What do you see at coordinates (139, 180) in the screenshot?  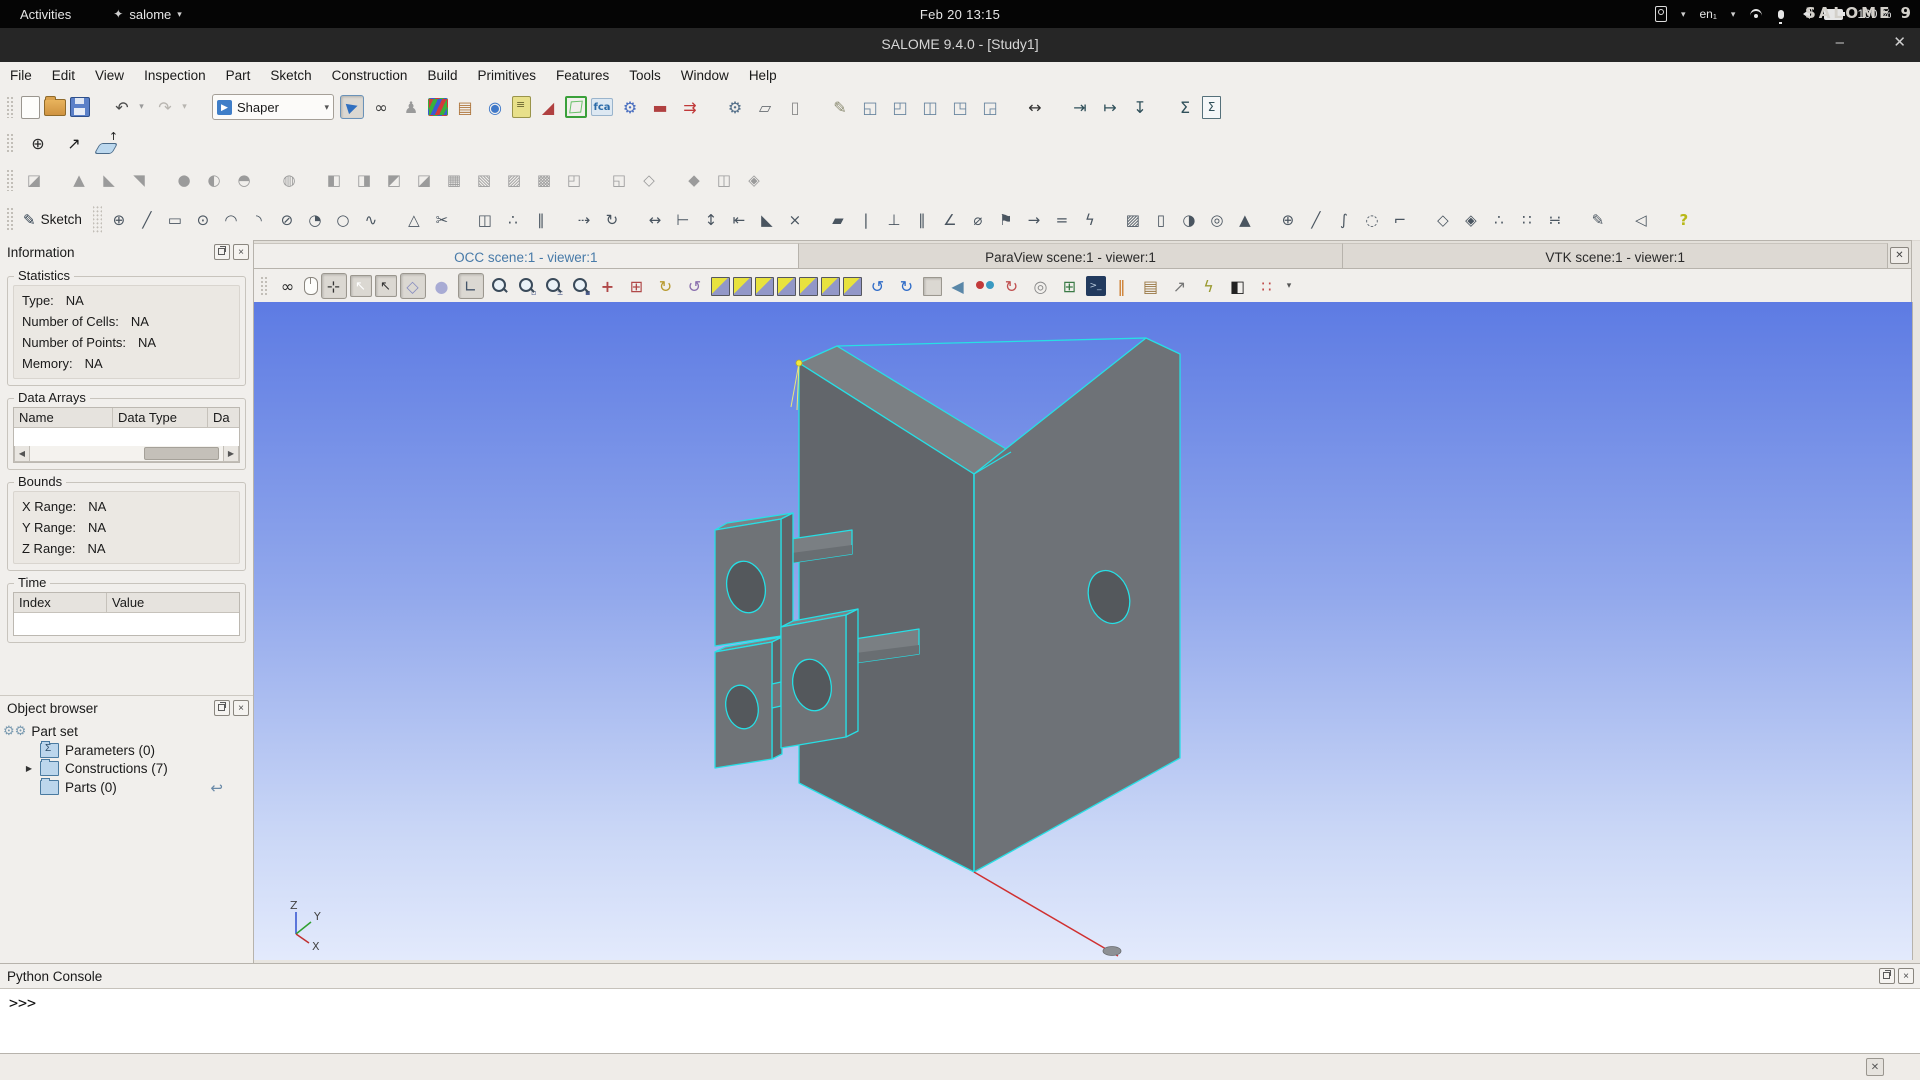 I see `extrusion-fuse-icon: ◥` at bounding box center [139, 180].